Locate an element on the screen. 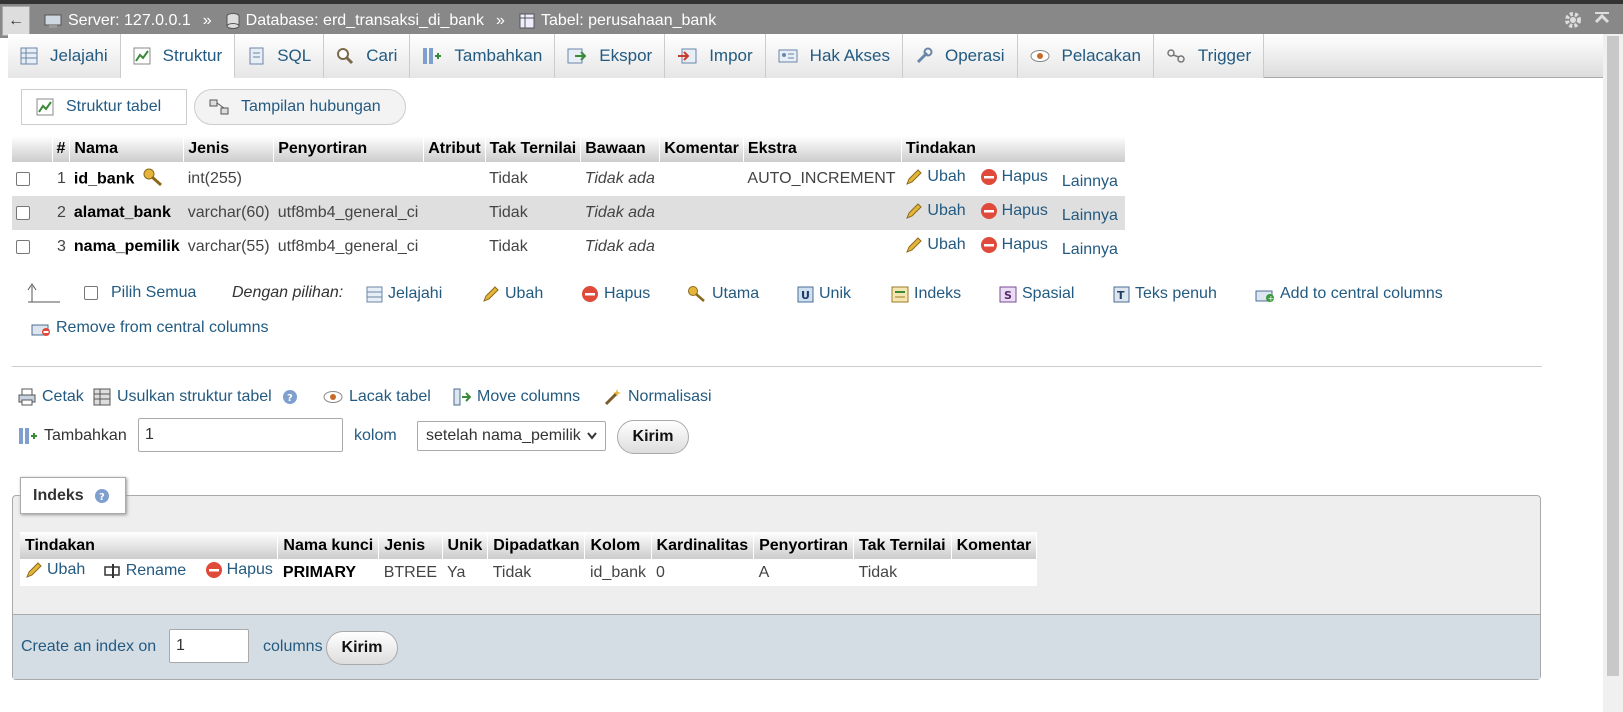 Image resolution: width=1623 pixels, height=712 pixels. tab-sql: SQL is located at coordinates (280, 56).